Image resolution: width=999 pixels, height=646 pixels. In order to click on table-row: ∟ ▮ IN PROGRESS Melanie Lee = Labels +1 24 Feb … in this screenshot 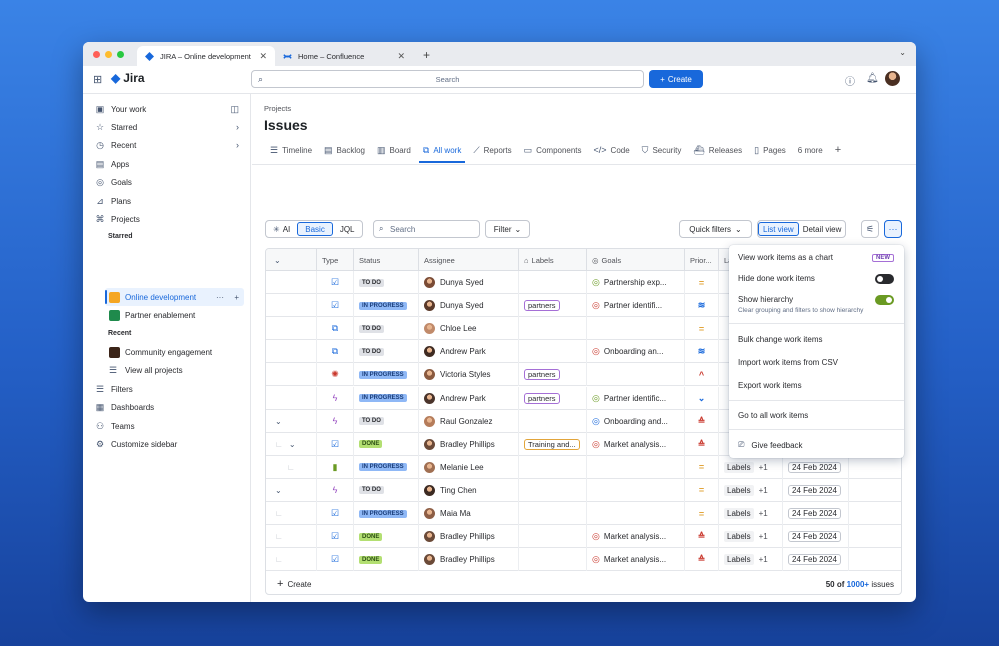, I will do `click(583, 467)`.